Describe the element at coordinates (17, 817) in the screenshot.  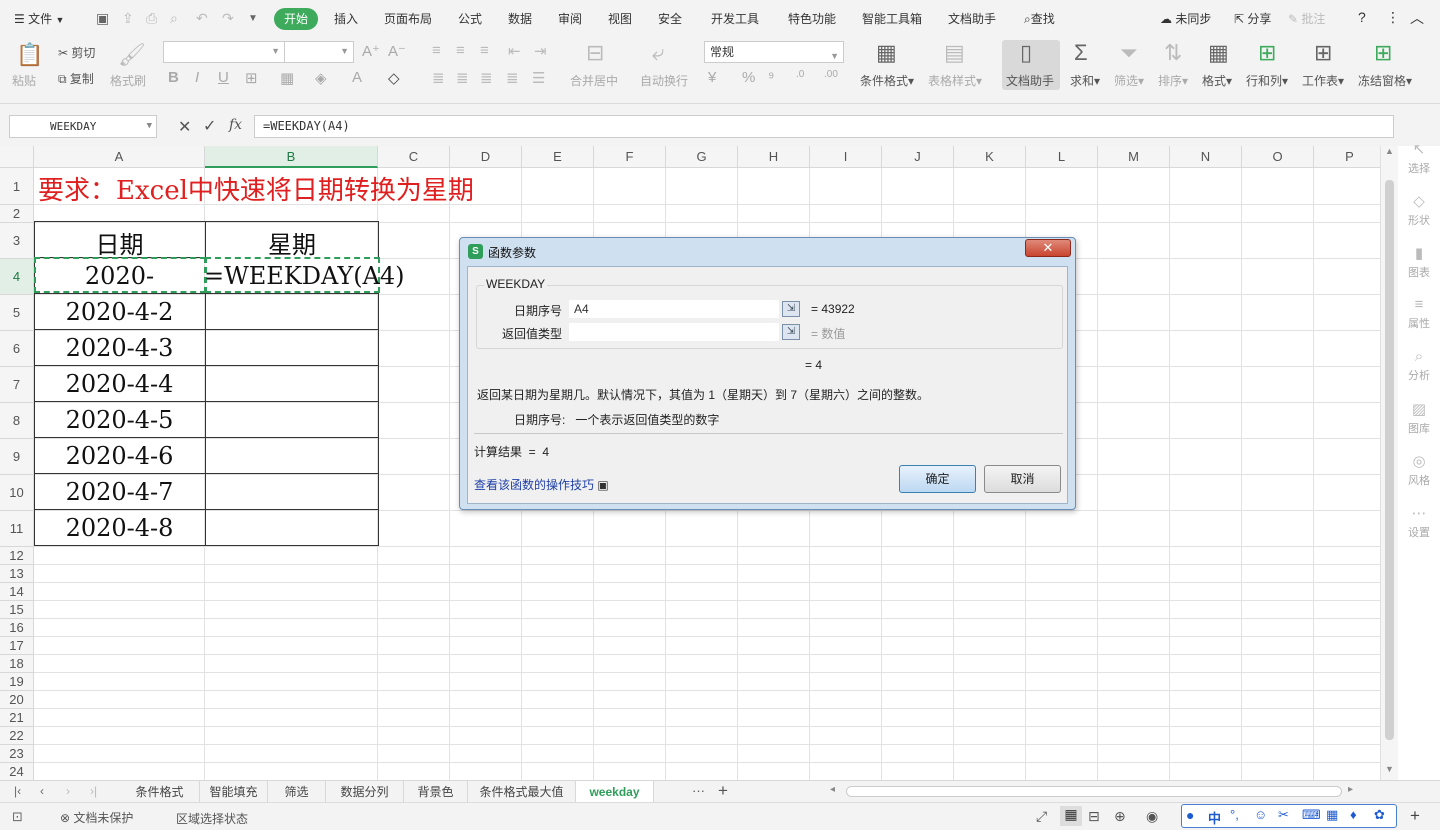
I see `macro-icon: ⊡` at that location.